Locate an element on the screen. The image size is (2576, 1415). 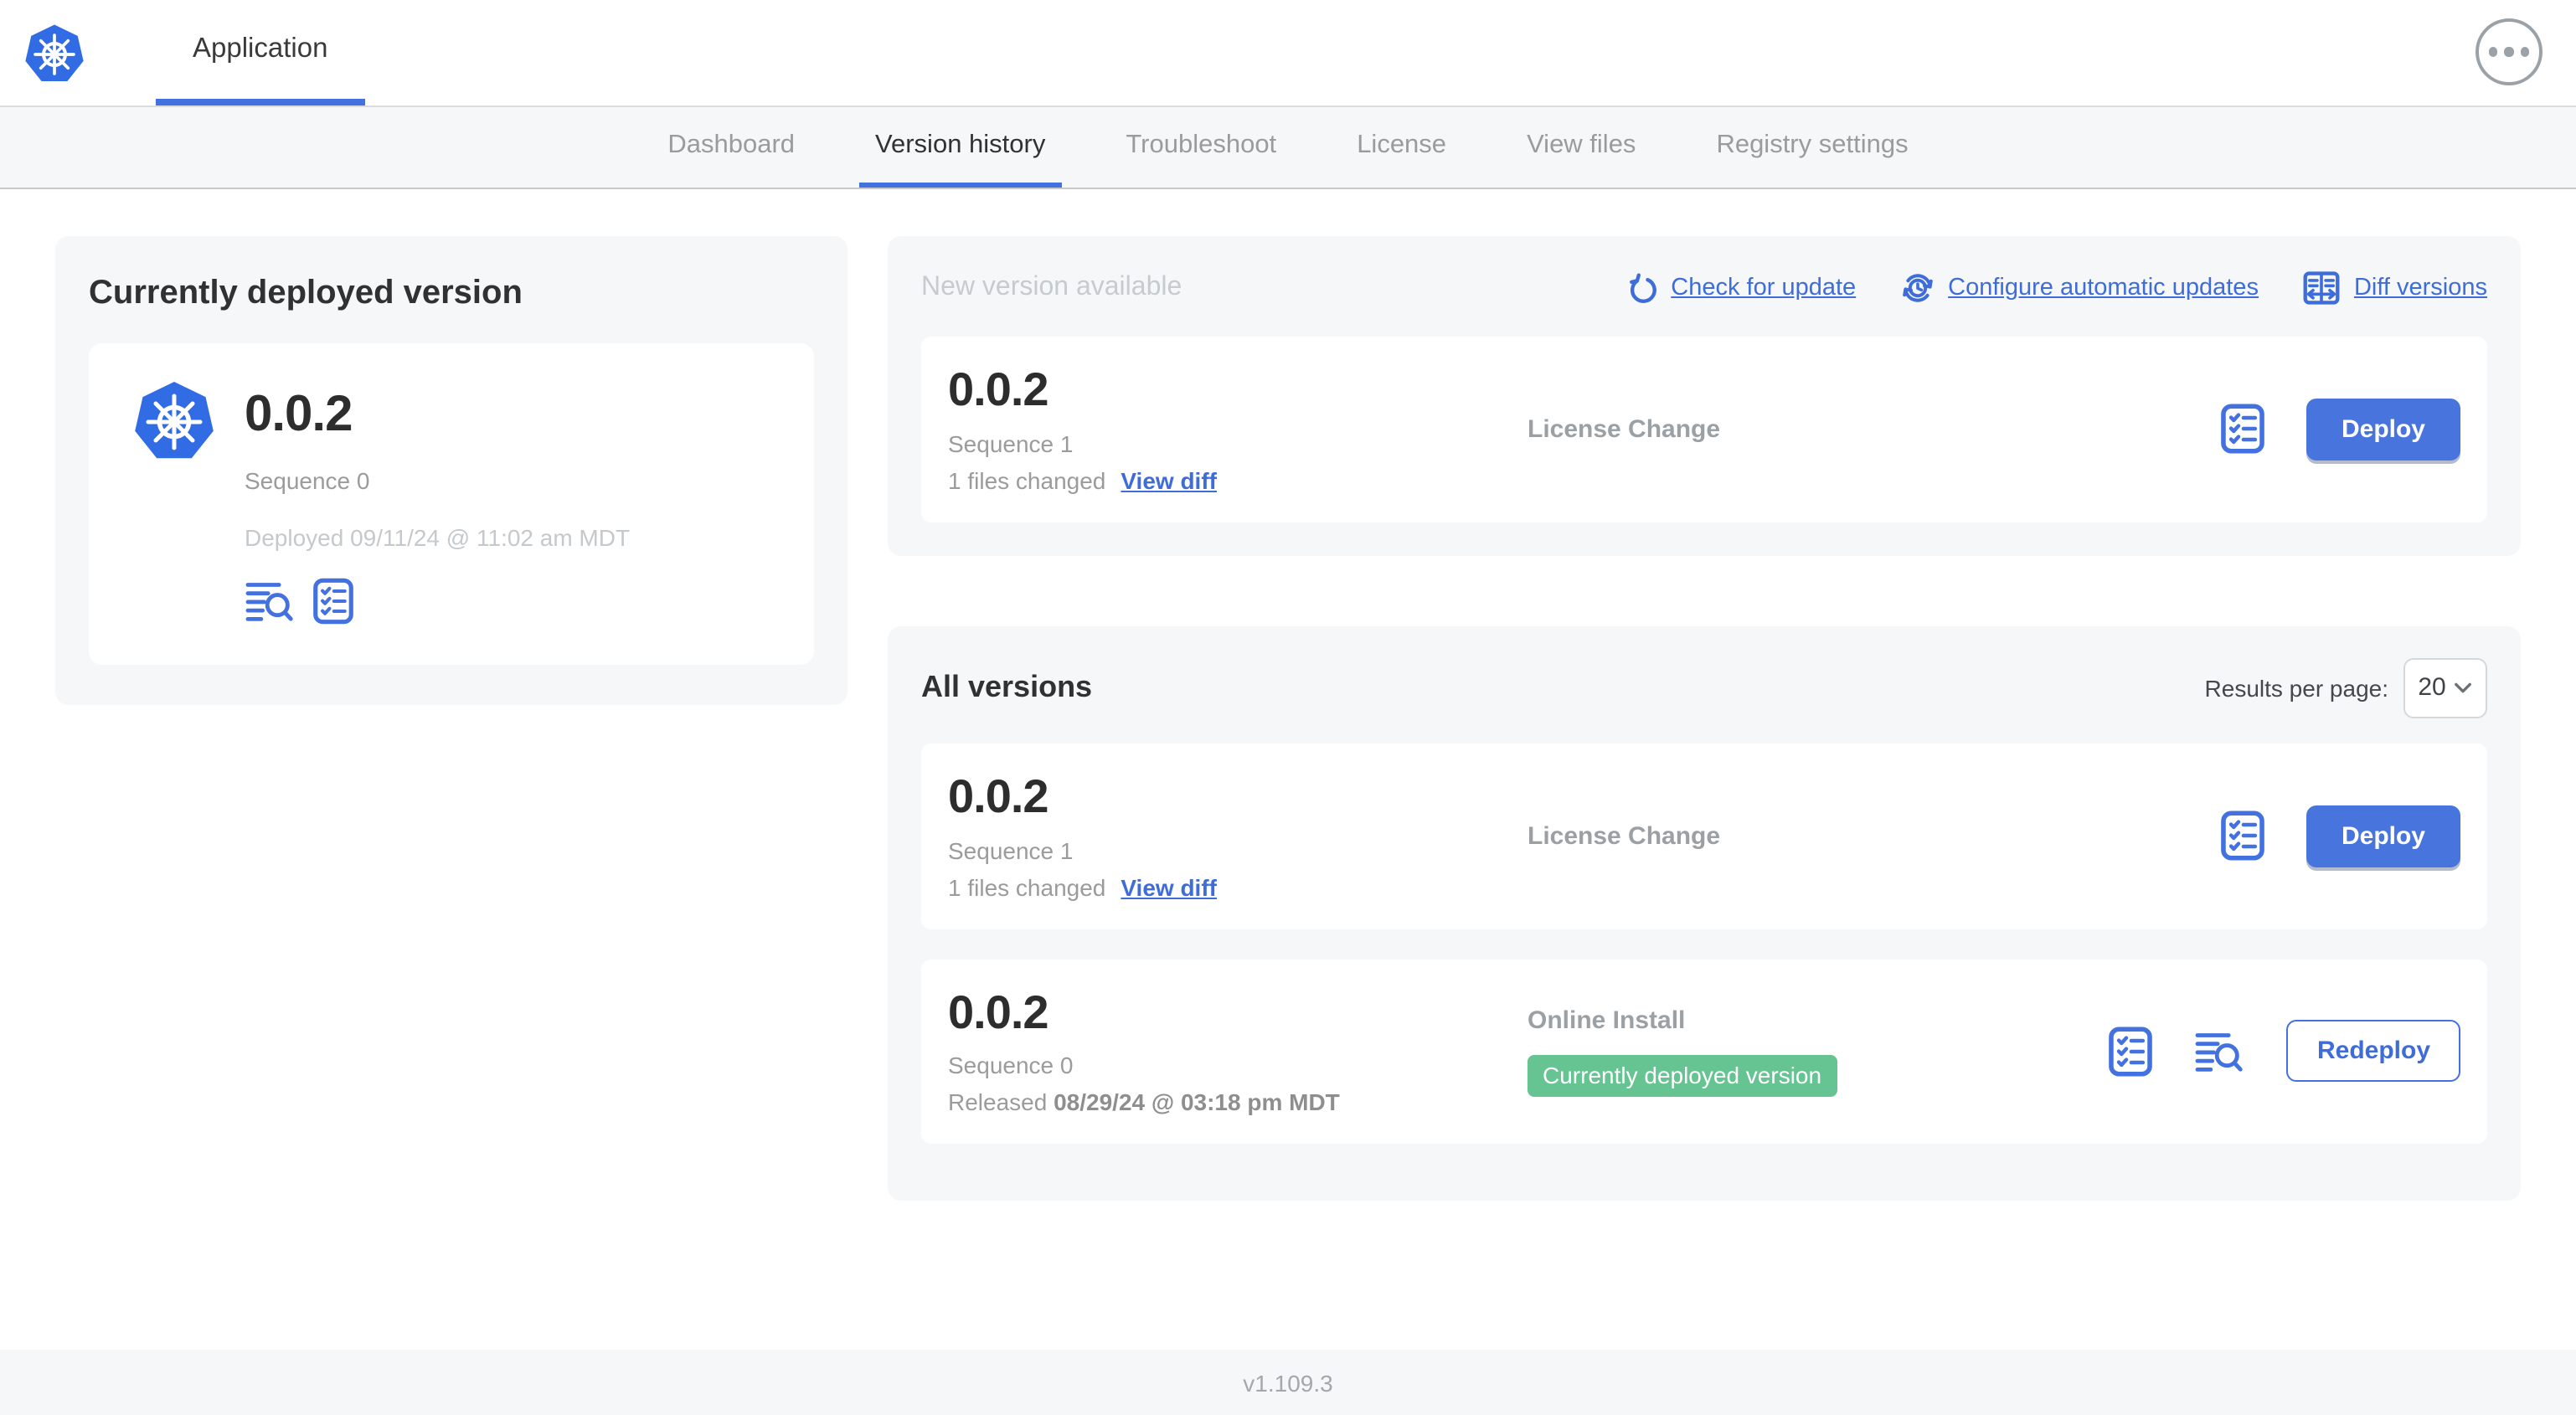
results-per-page-select: 20 is located at coordinates (2445, 687).